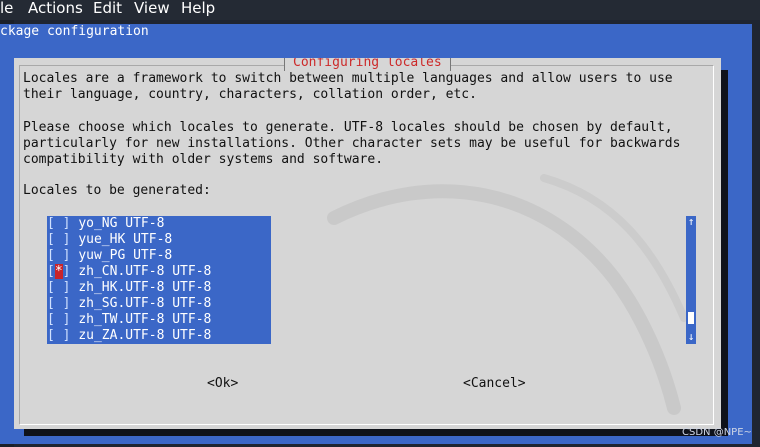 Image resolution: width=760 pixels, height=447 pixels. I want to click on list-item: [ ] yuw_PG UTF-8, so click(159, 256).